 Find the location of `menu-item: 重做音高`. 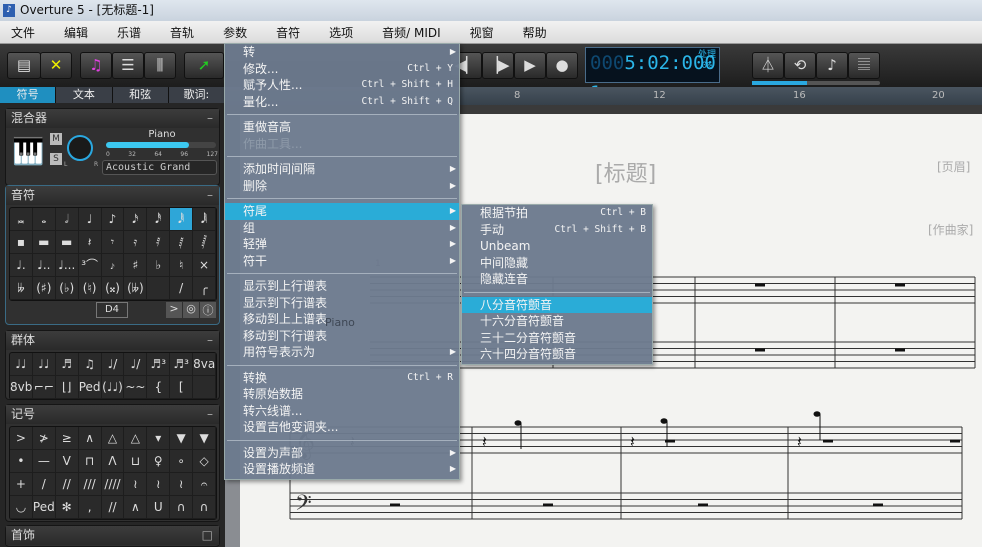

menu-item: 重做音高 is located at coordinates (342, 127).